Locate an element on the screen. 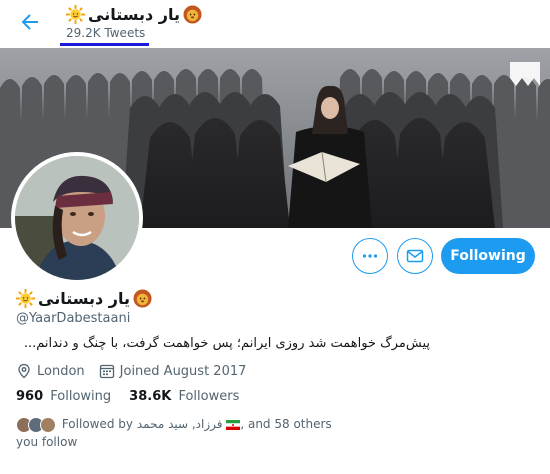  profile-handle: @YaarDabestaani is located at coordinates (73, 318).